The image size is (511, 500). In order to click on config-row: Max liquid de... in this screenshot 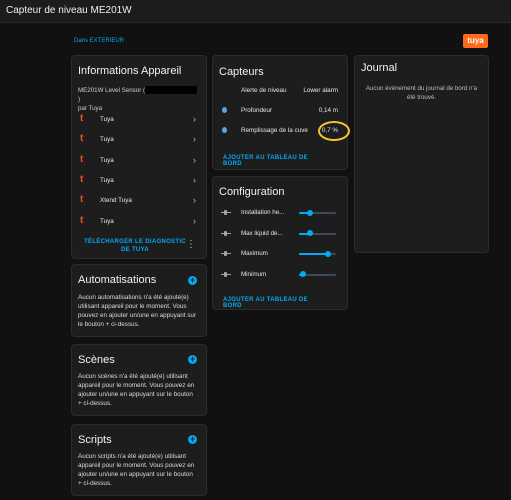, I will do `click(280, 236)`.